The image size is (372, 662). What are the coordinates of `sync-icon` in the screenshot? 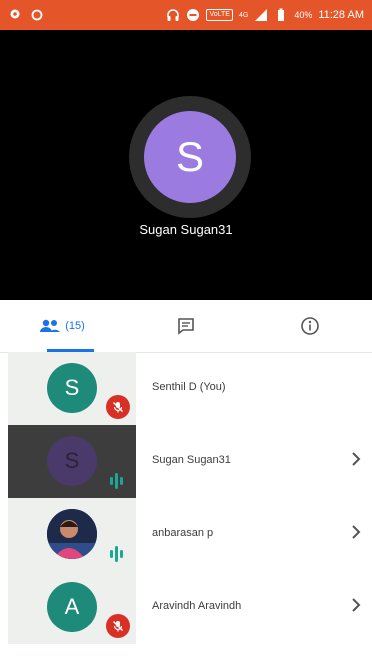 It's located at (37, 15).